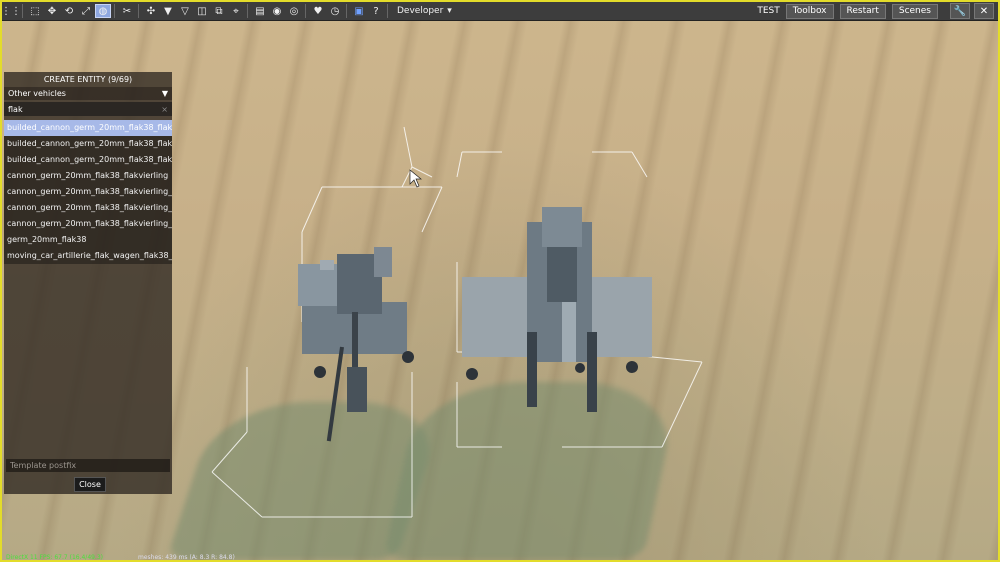 The image size is (1000, 562). Describe the element at coordinates (55, 557) in the screenshot. I see `fps-readout: DirectX 11 FPS: 67.7 (16.4/49.3)` at that location.